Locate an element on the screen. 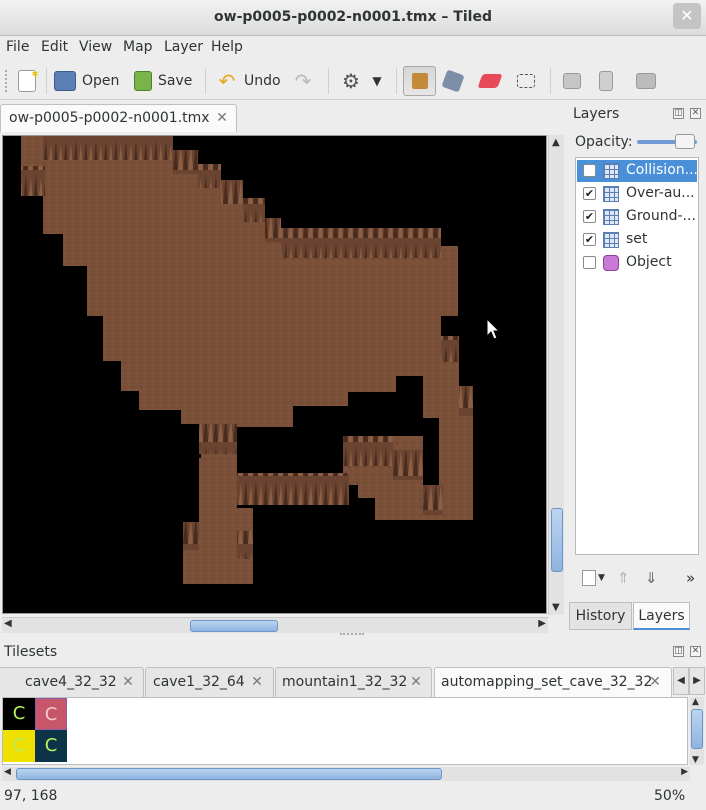 The height and width of the screenshot is (810, 706). edit-polygons-tool is located at coordinates (606, 81).